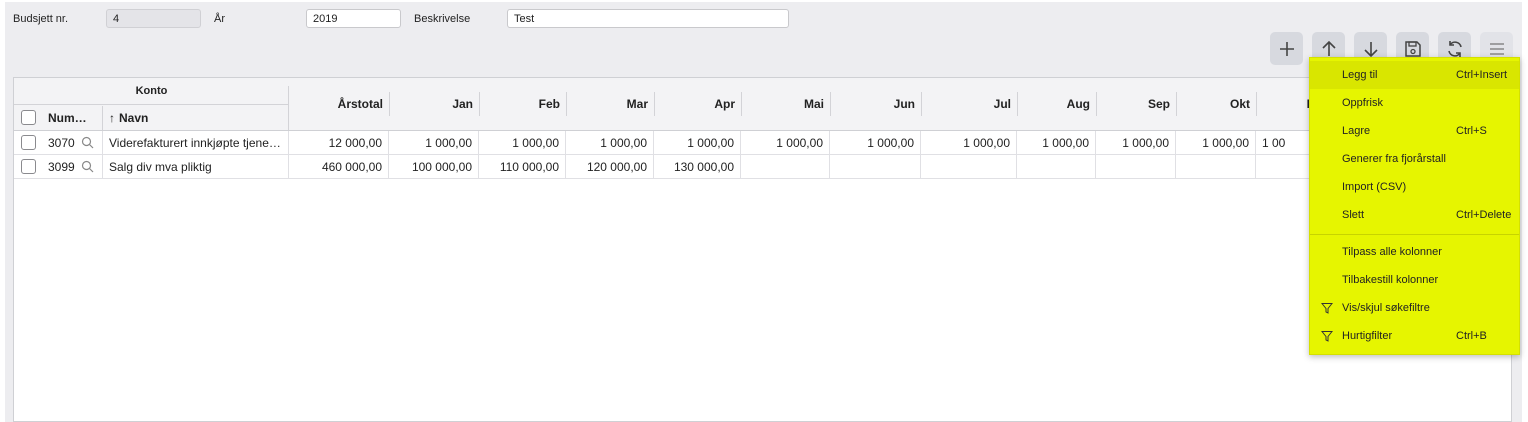 The width and height of the screenshot is (1528, 422). Describe the element at coordinates (1414, 336) in the screenshot. I see `menu-item-quick-filter: Hurtigfilter Ctrl+B` at that location.